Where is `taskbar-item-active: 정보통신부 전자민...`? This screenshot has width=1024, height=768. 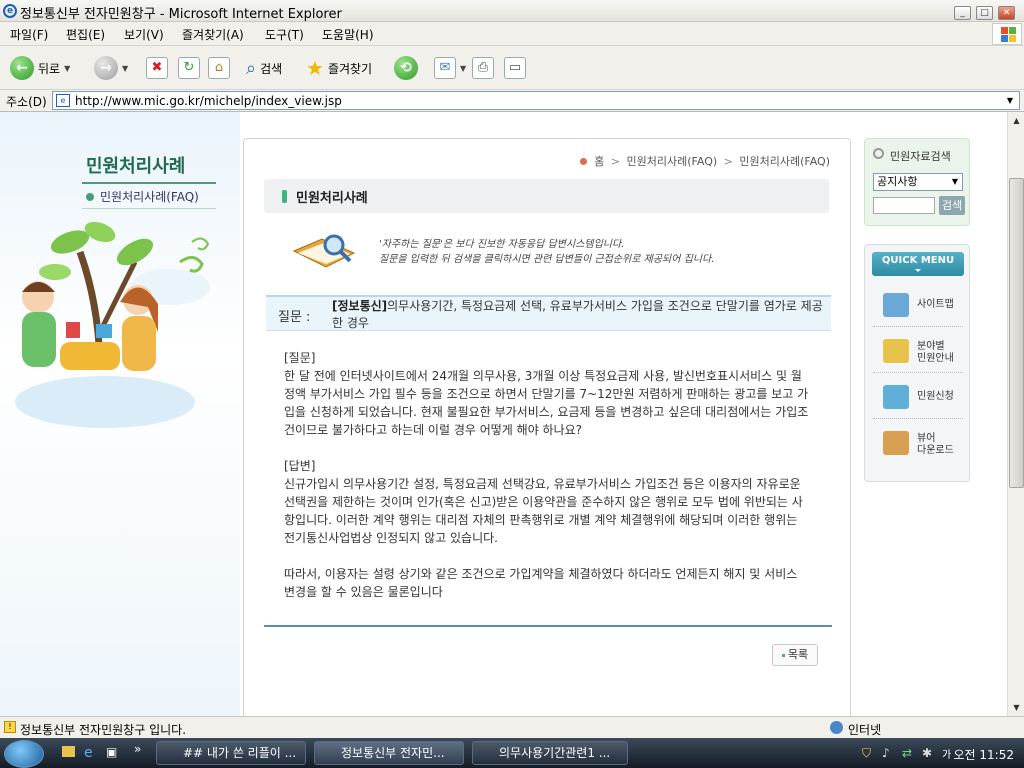
taskbar-item-active: 정보통신부 전자민... is located at coordinates (389, 753).